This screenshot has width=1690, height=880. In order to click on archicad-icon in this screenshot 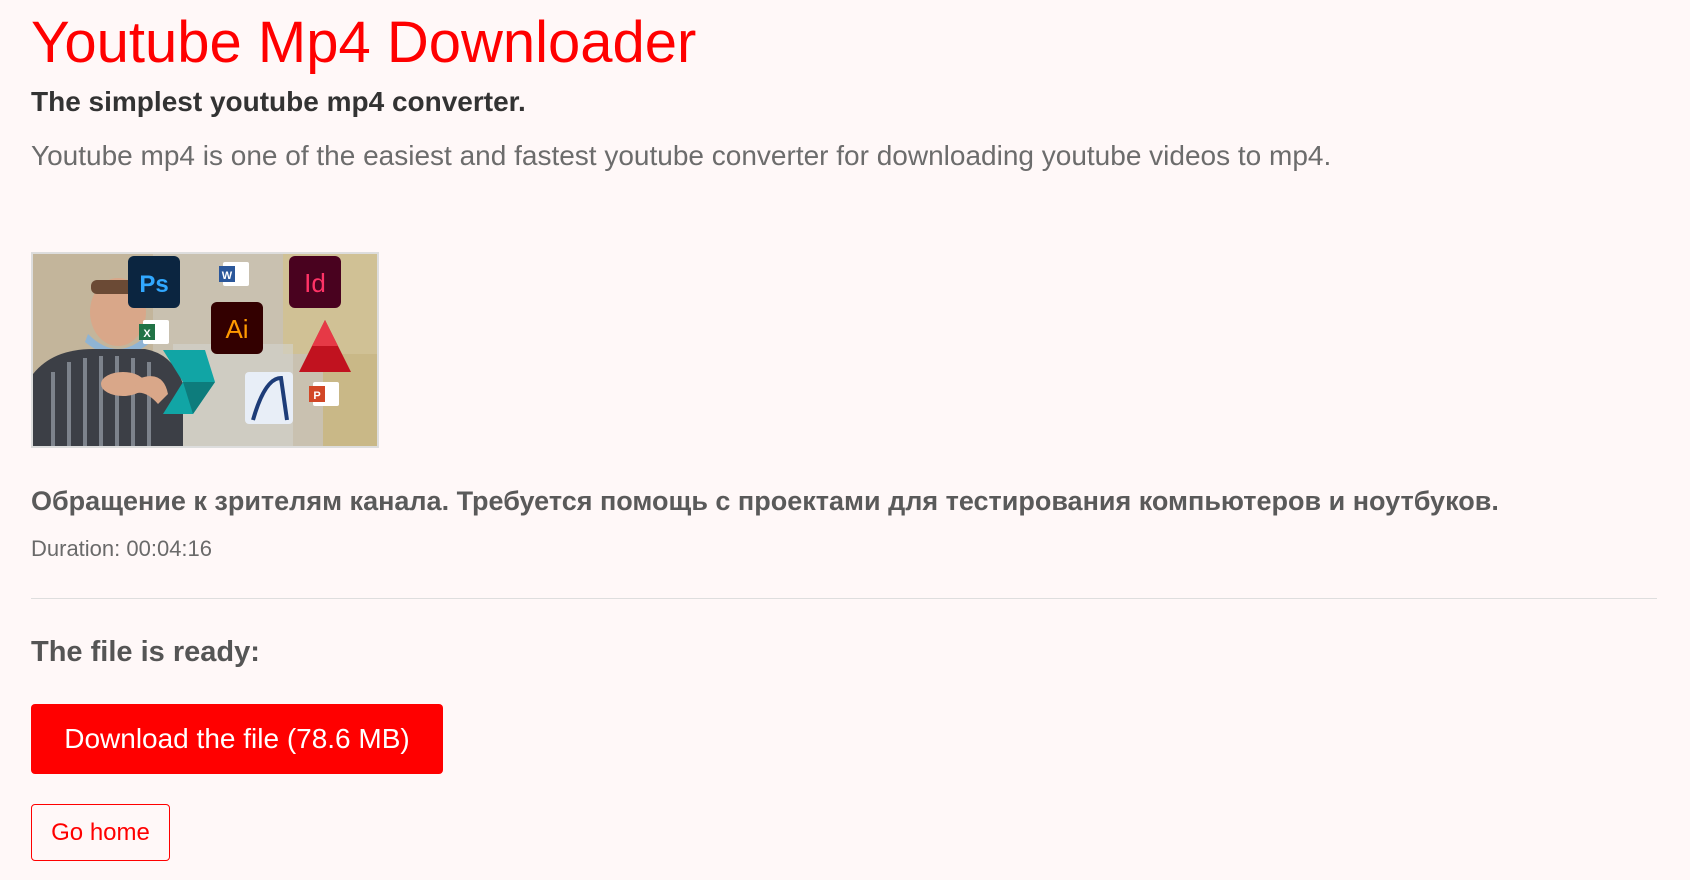, I will do `click(269, 398)`.